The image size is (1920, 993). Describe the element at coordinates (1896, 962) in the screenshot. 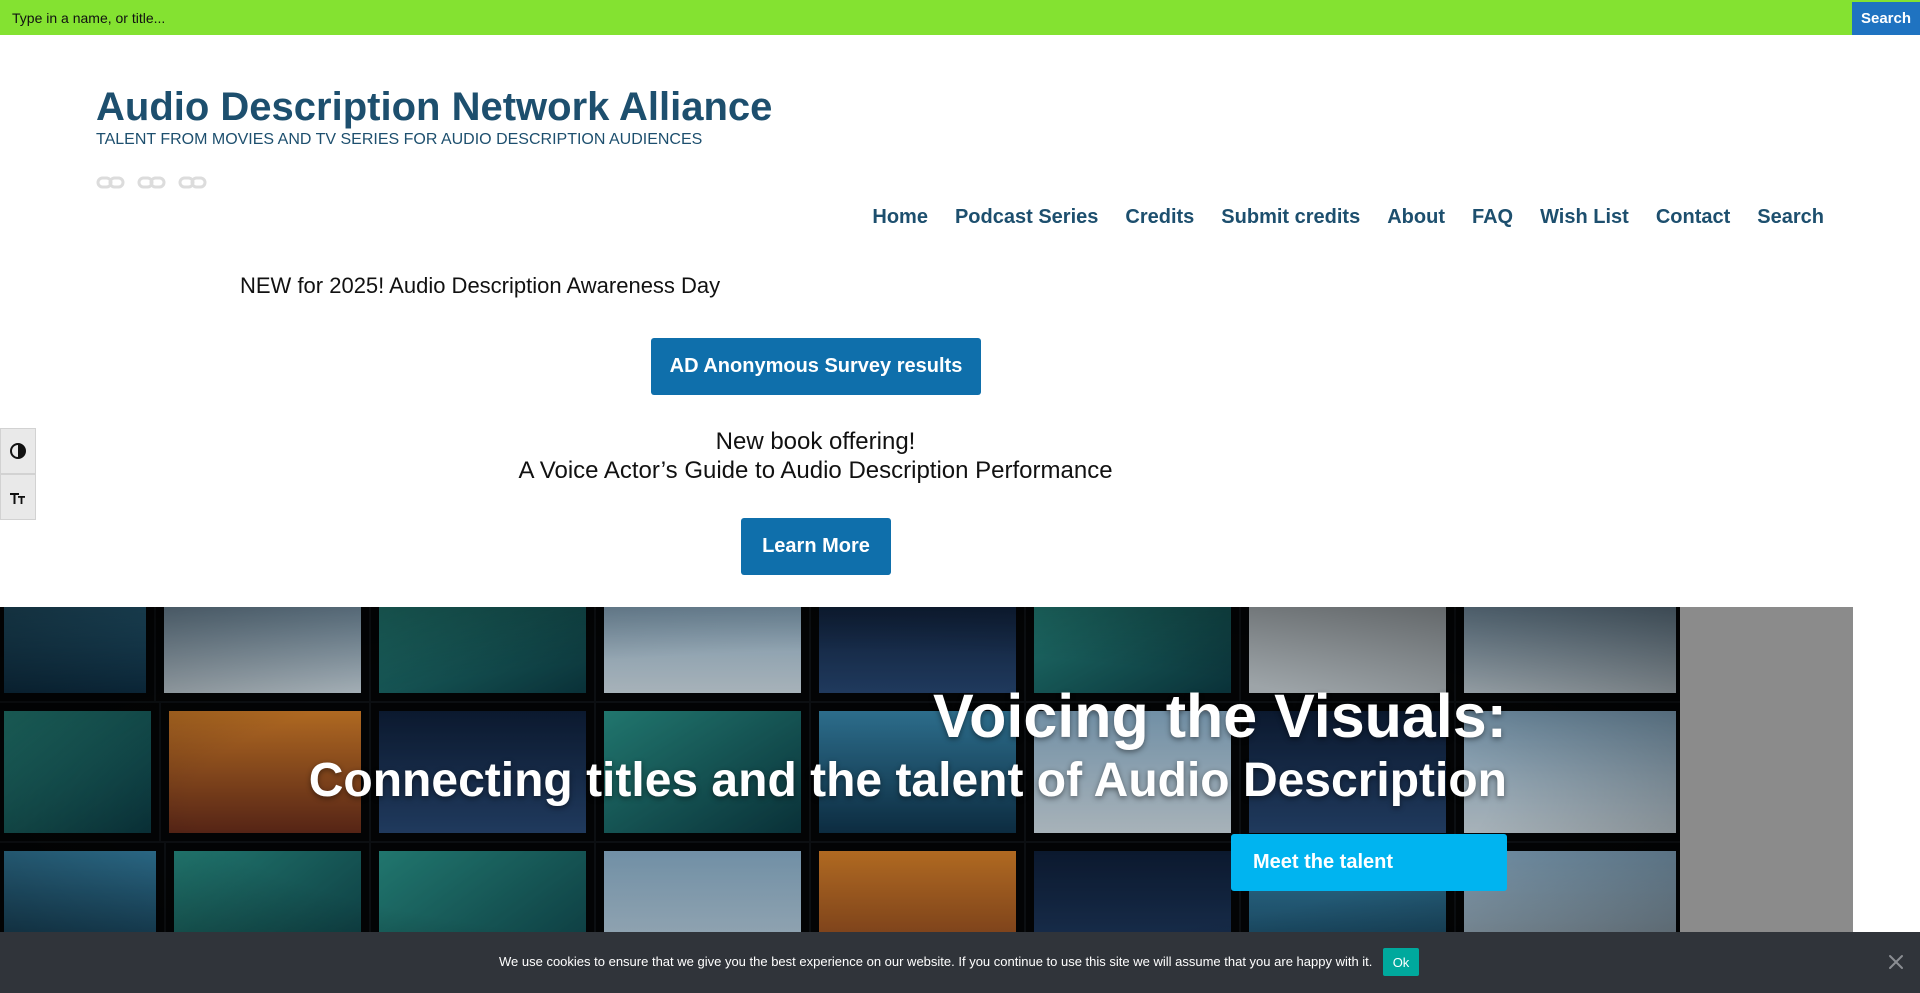

I see `close-icon` at that location.